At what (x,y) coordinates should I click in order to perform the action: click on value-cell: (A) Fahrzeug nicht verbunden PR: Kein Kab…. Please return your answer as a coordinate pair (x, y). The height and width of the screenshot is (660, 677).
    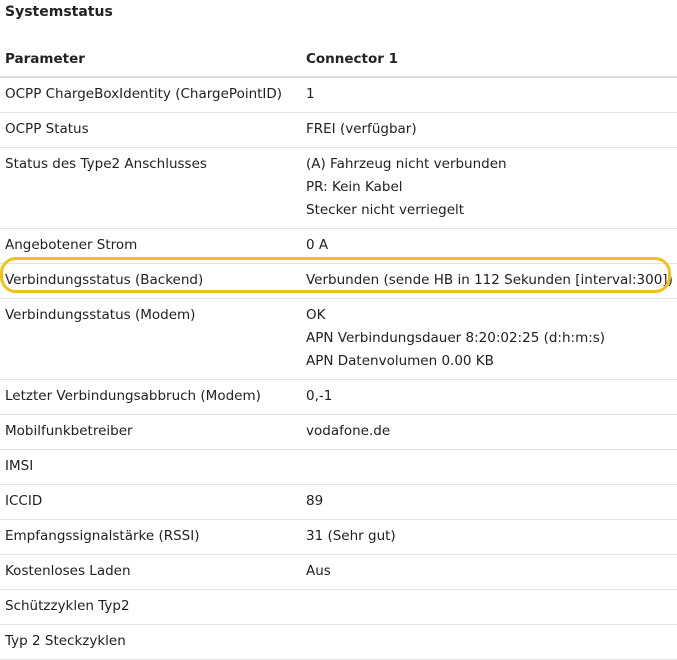
    Looking at the image, I should click on (489, 188).